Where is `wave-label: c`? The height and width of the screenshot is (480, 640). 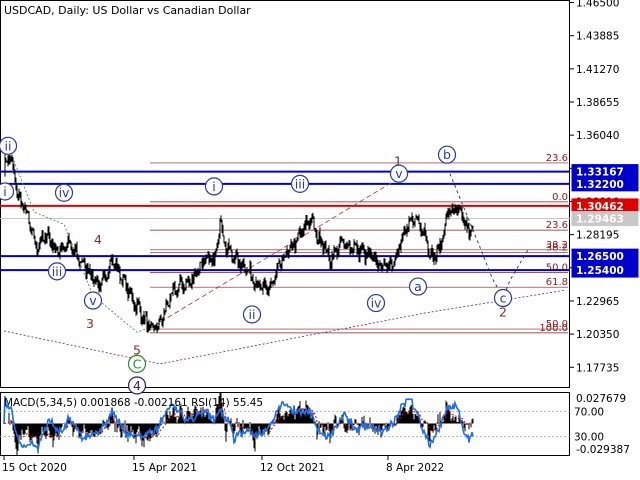
wave-label: c is located at coordinates (503, 297).